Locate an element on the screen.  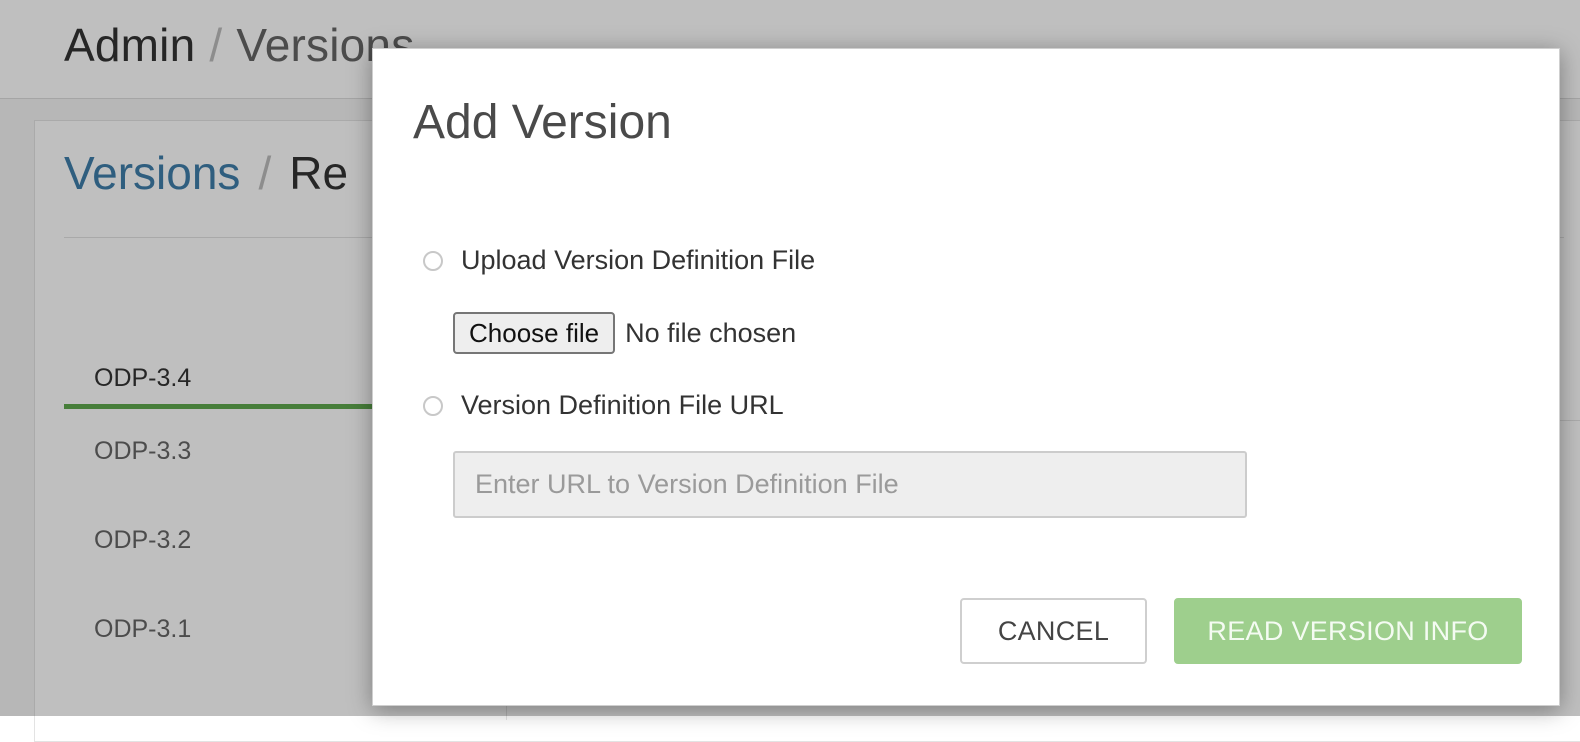
url-option: Version Definition File URL is located at coordinates (603, 405).